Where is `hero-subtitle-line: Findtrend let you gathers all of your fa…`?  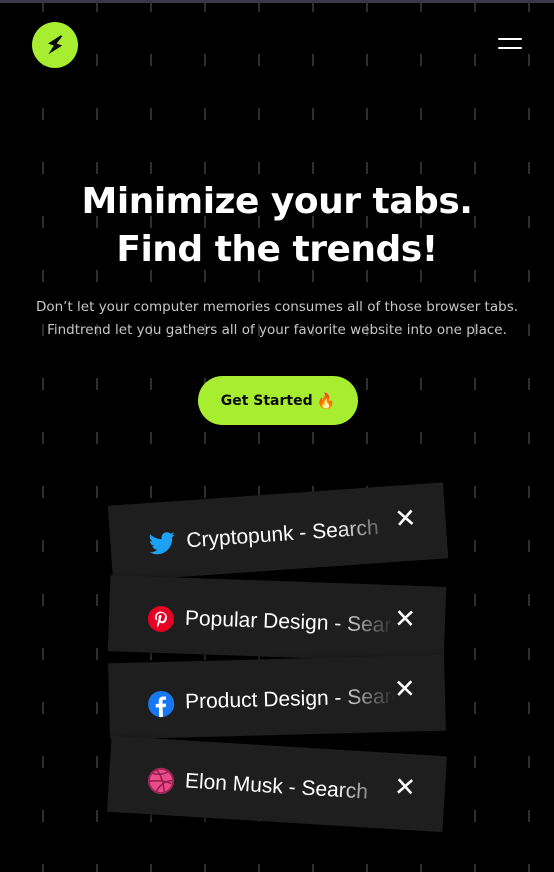
hero-subtitle-line: Findtrend let you gathers all of your fa… is located at coordinates (277, 330).